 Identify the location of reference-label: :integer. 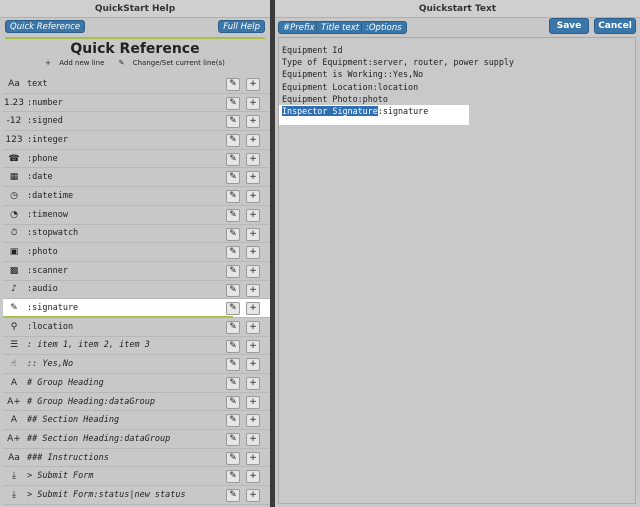
(47, 139).